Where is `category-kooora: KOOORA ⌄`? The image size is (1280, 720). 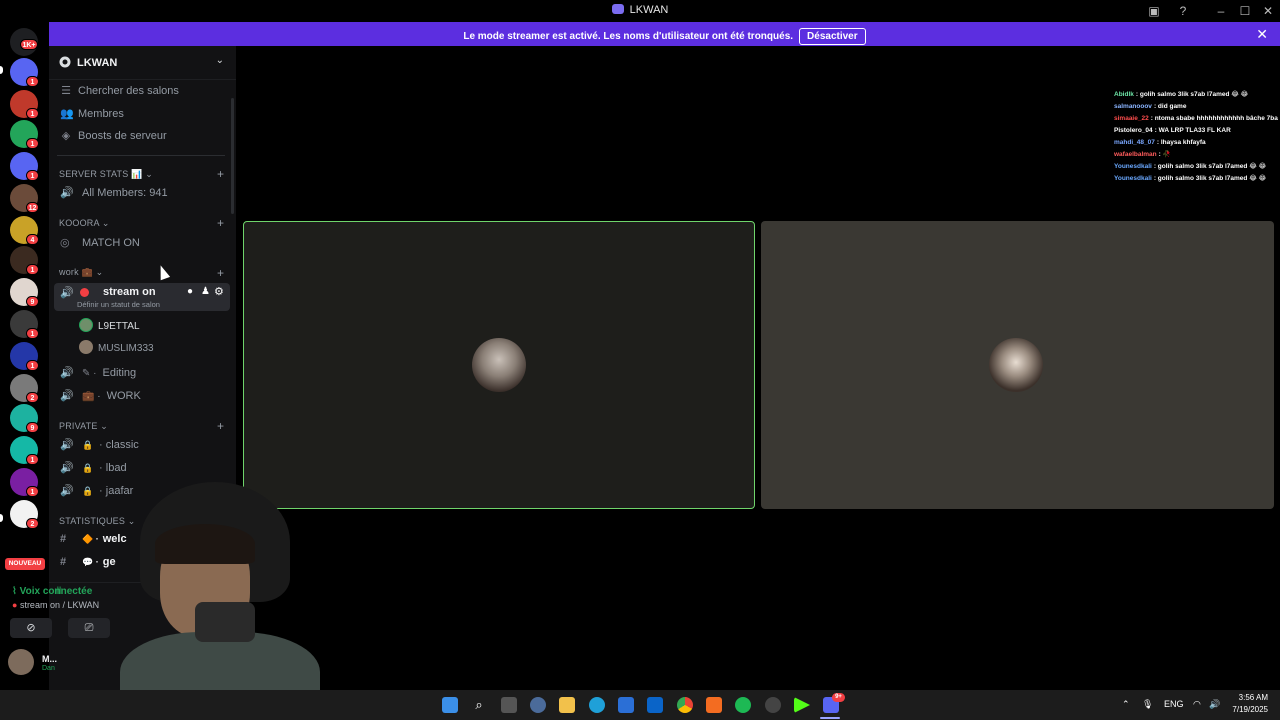
category-kooora: KOOORA ⌄ is located at coordinates (84, 223).